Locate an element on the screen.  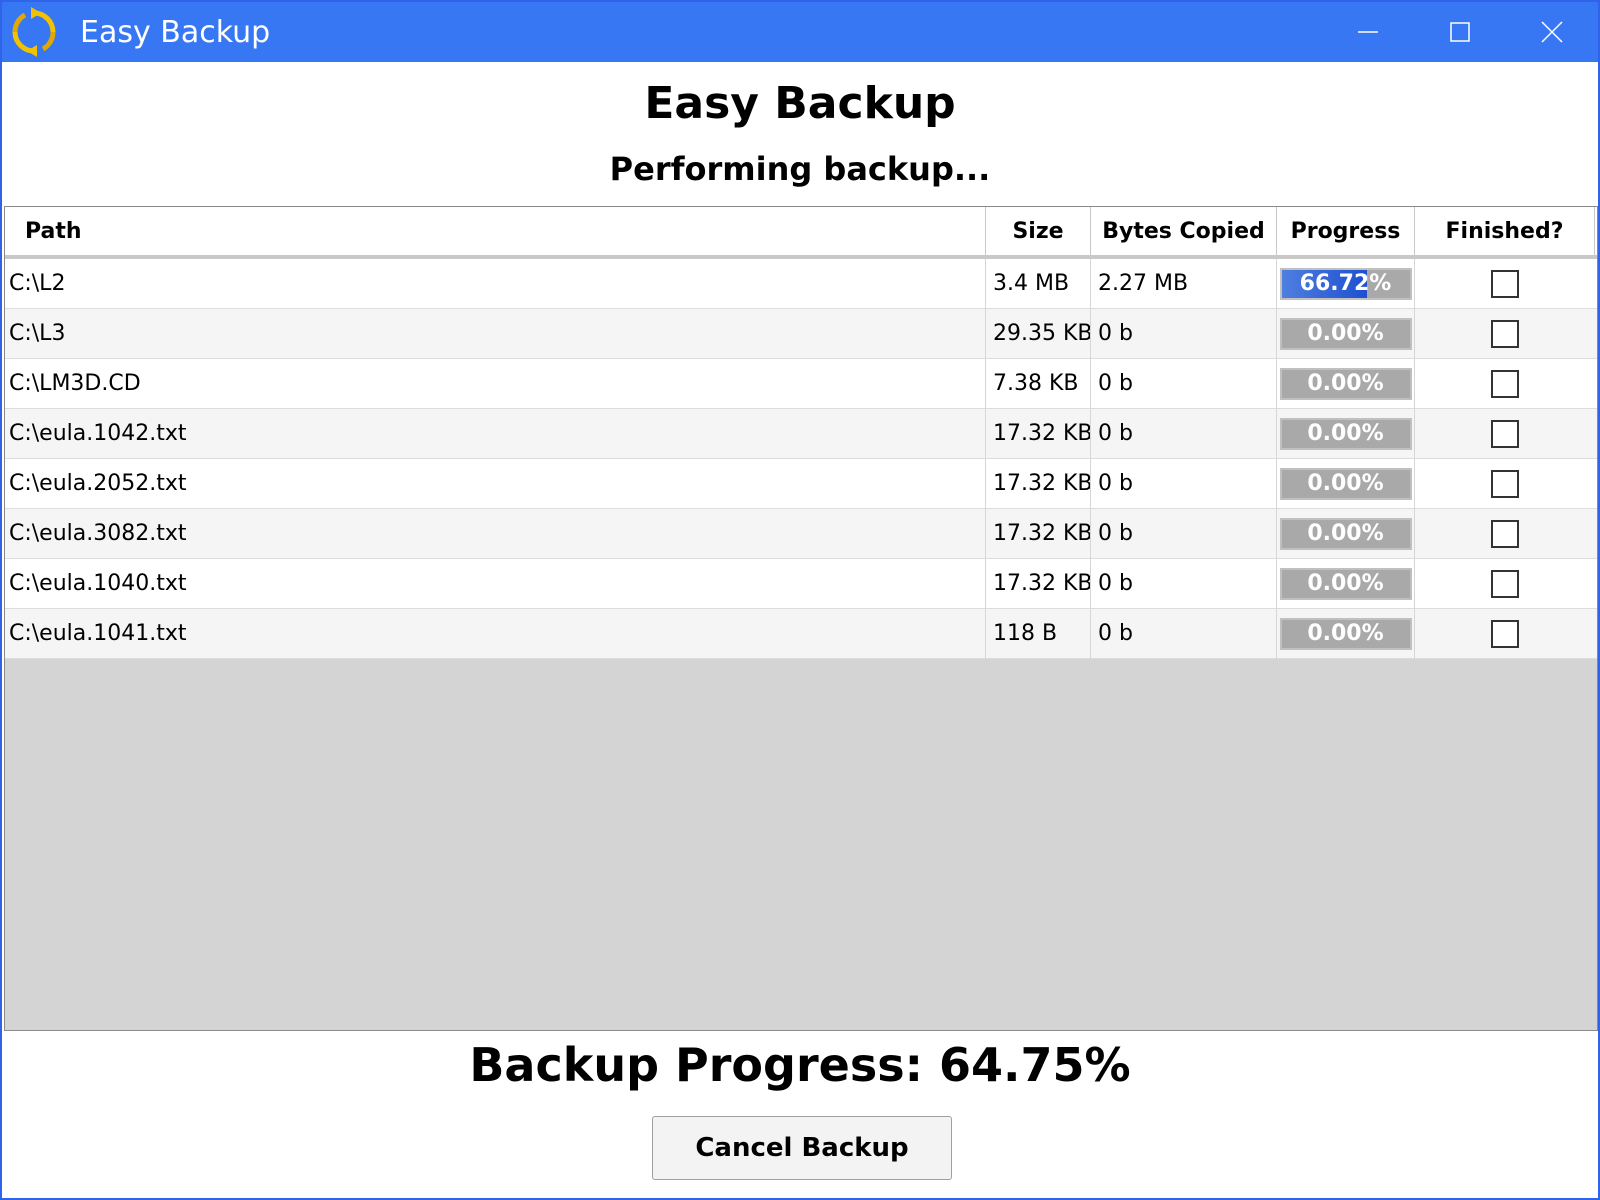
cancel-backup-button: Cancel Backup is located at coordinates (802, 1148).